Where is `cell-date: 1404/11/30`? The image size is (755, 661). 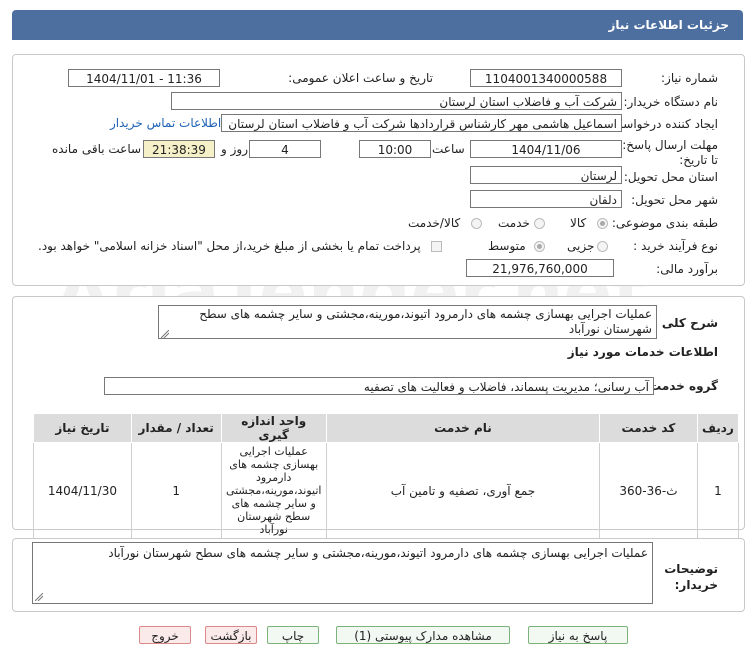
cell-date: 1404/11/30 is located at coordinates (82, 490).